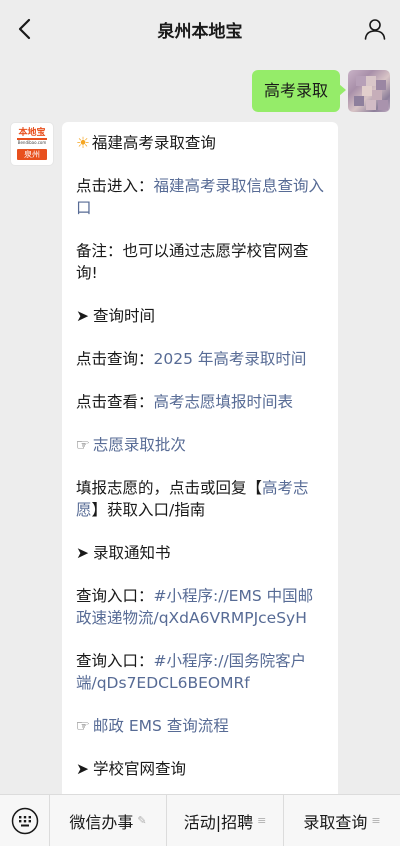 Image resolution: width=400 pixels, height=846 pixels. I want to click on person-icon, so click(375, 29).